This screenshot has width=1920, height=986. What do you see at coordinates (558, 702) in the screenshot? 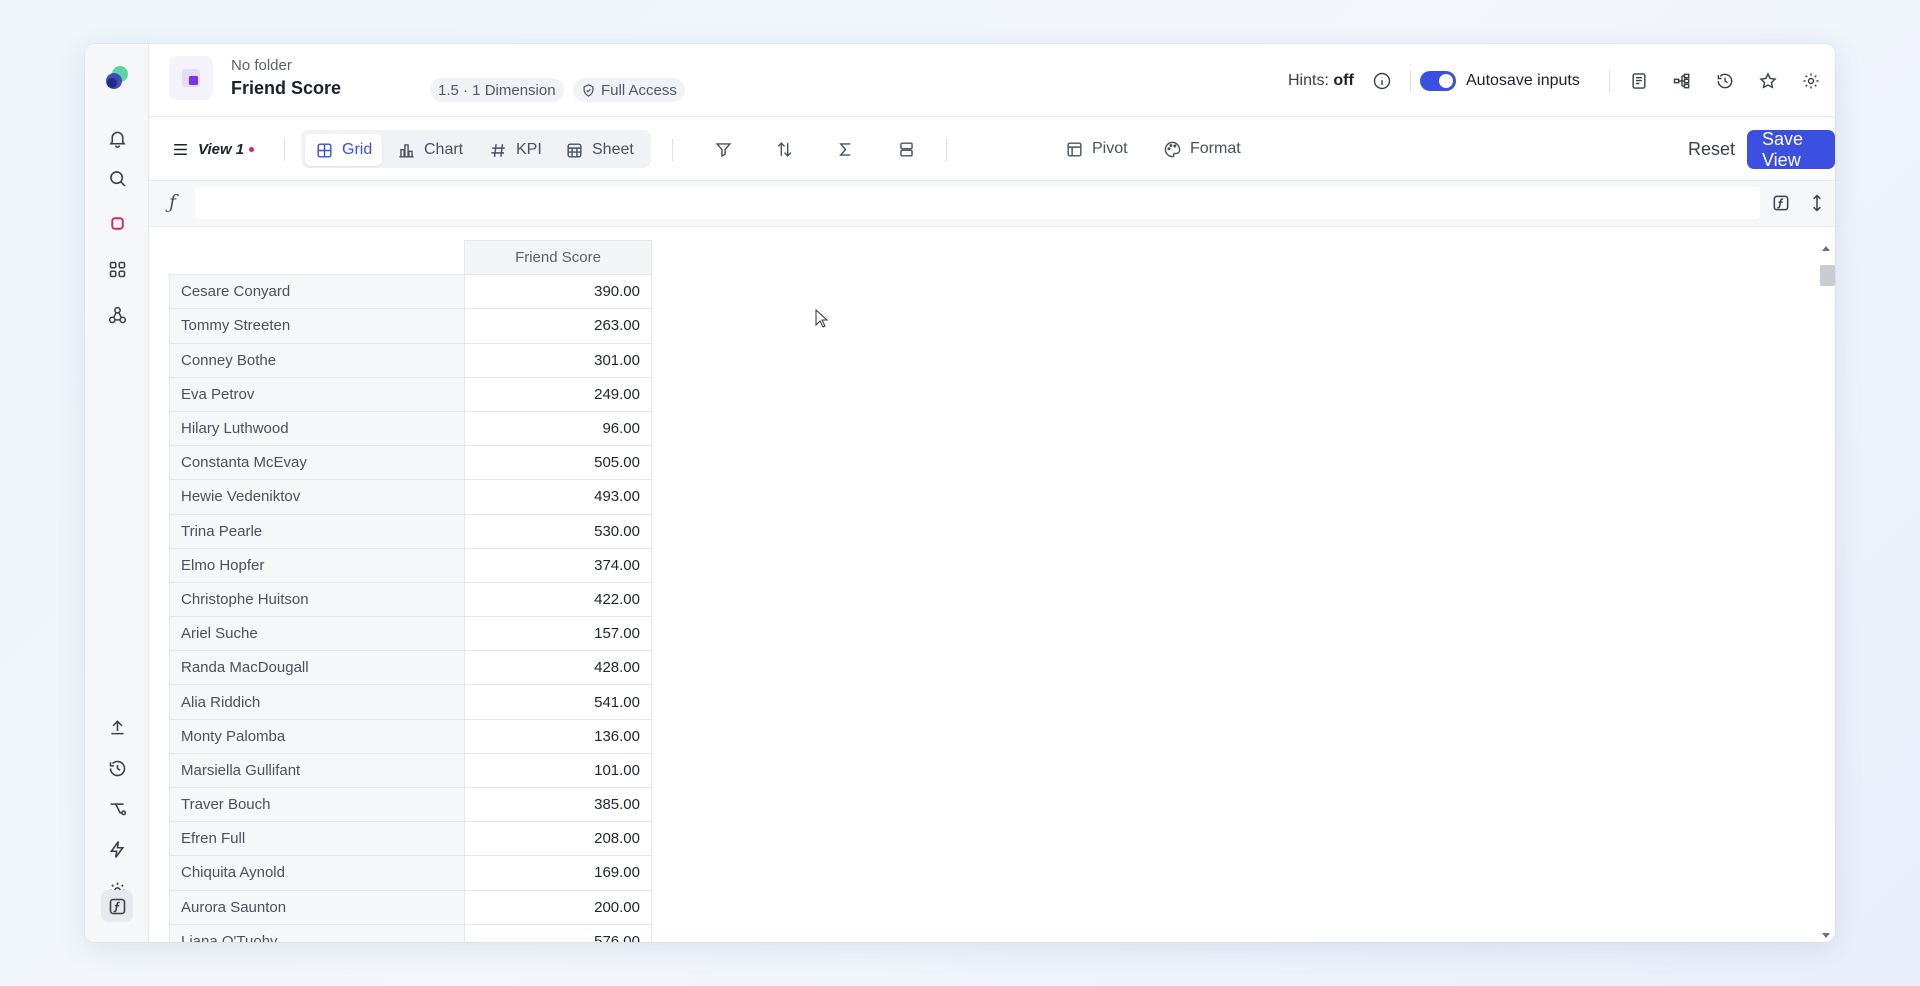
I see `cell-value: 541.00` at bounding box center [558, 702].